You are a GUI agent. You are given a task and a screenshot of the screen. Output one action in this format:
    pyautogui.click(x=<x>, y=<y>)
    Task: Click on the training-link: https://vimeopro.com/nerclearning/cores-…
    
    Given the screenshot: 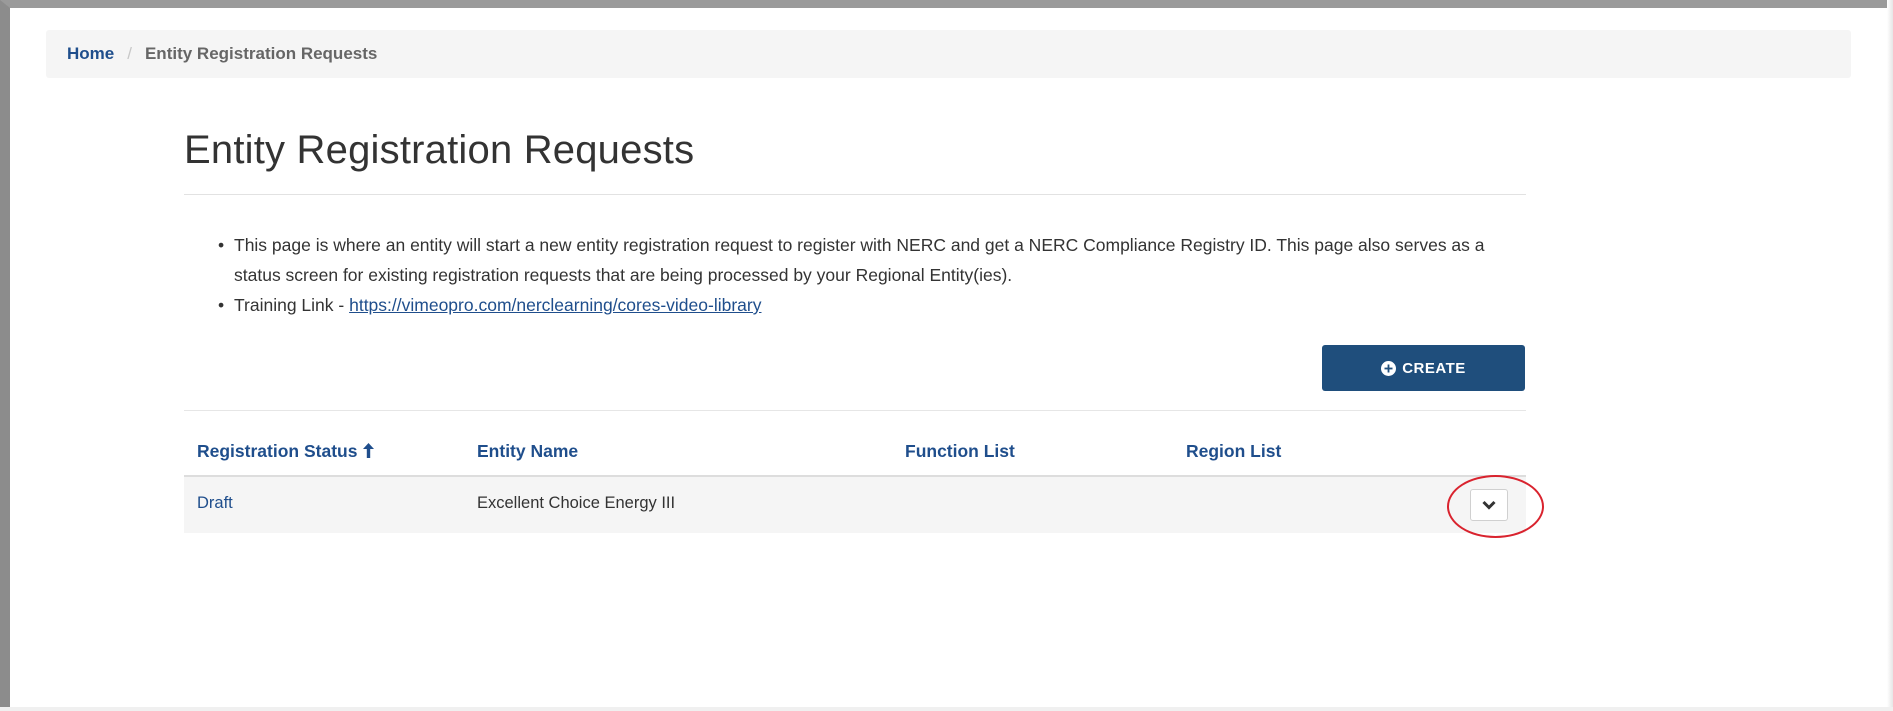 What is the action you would take?
    pyautogui.click(x=555, y=305)
    